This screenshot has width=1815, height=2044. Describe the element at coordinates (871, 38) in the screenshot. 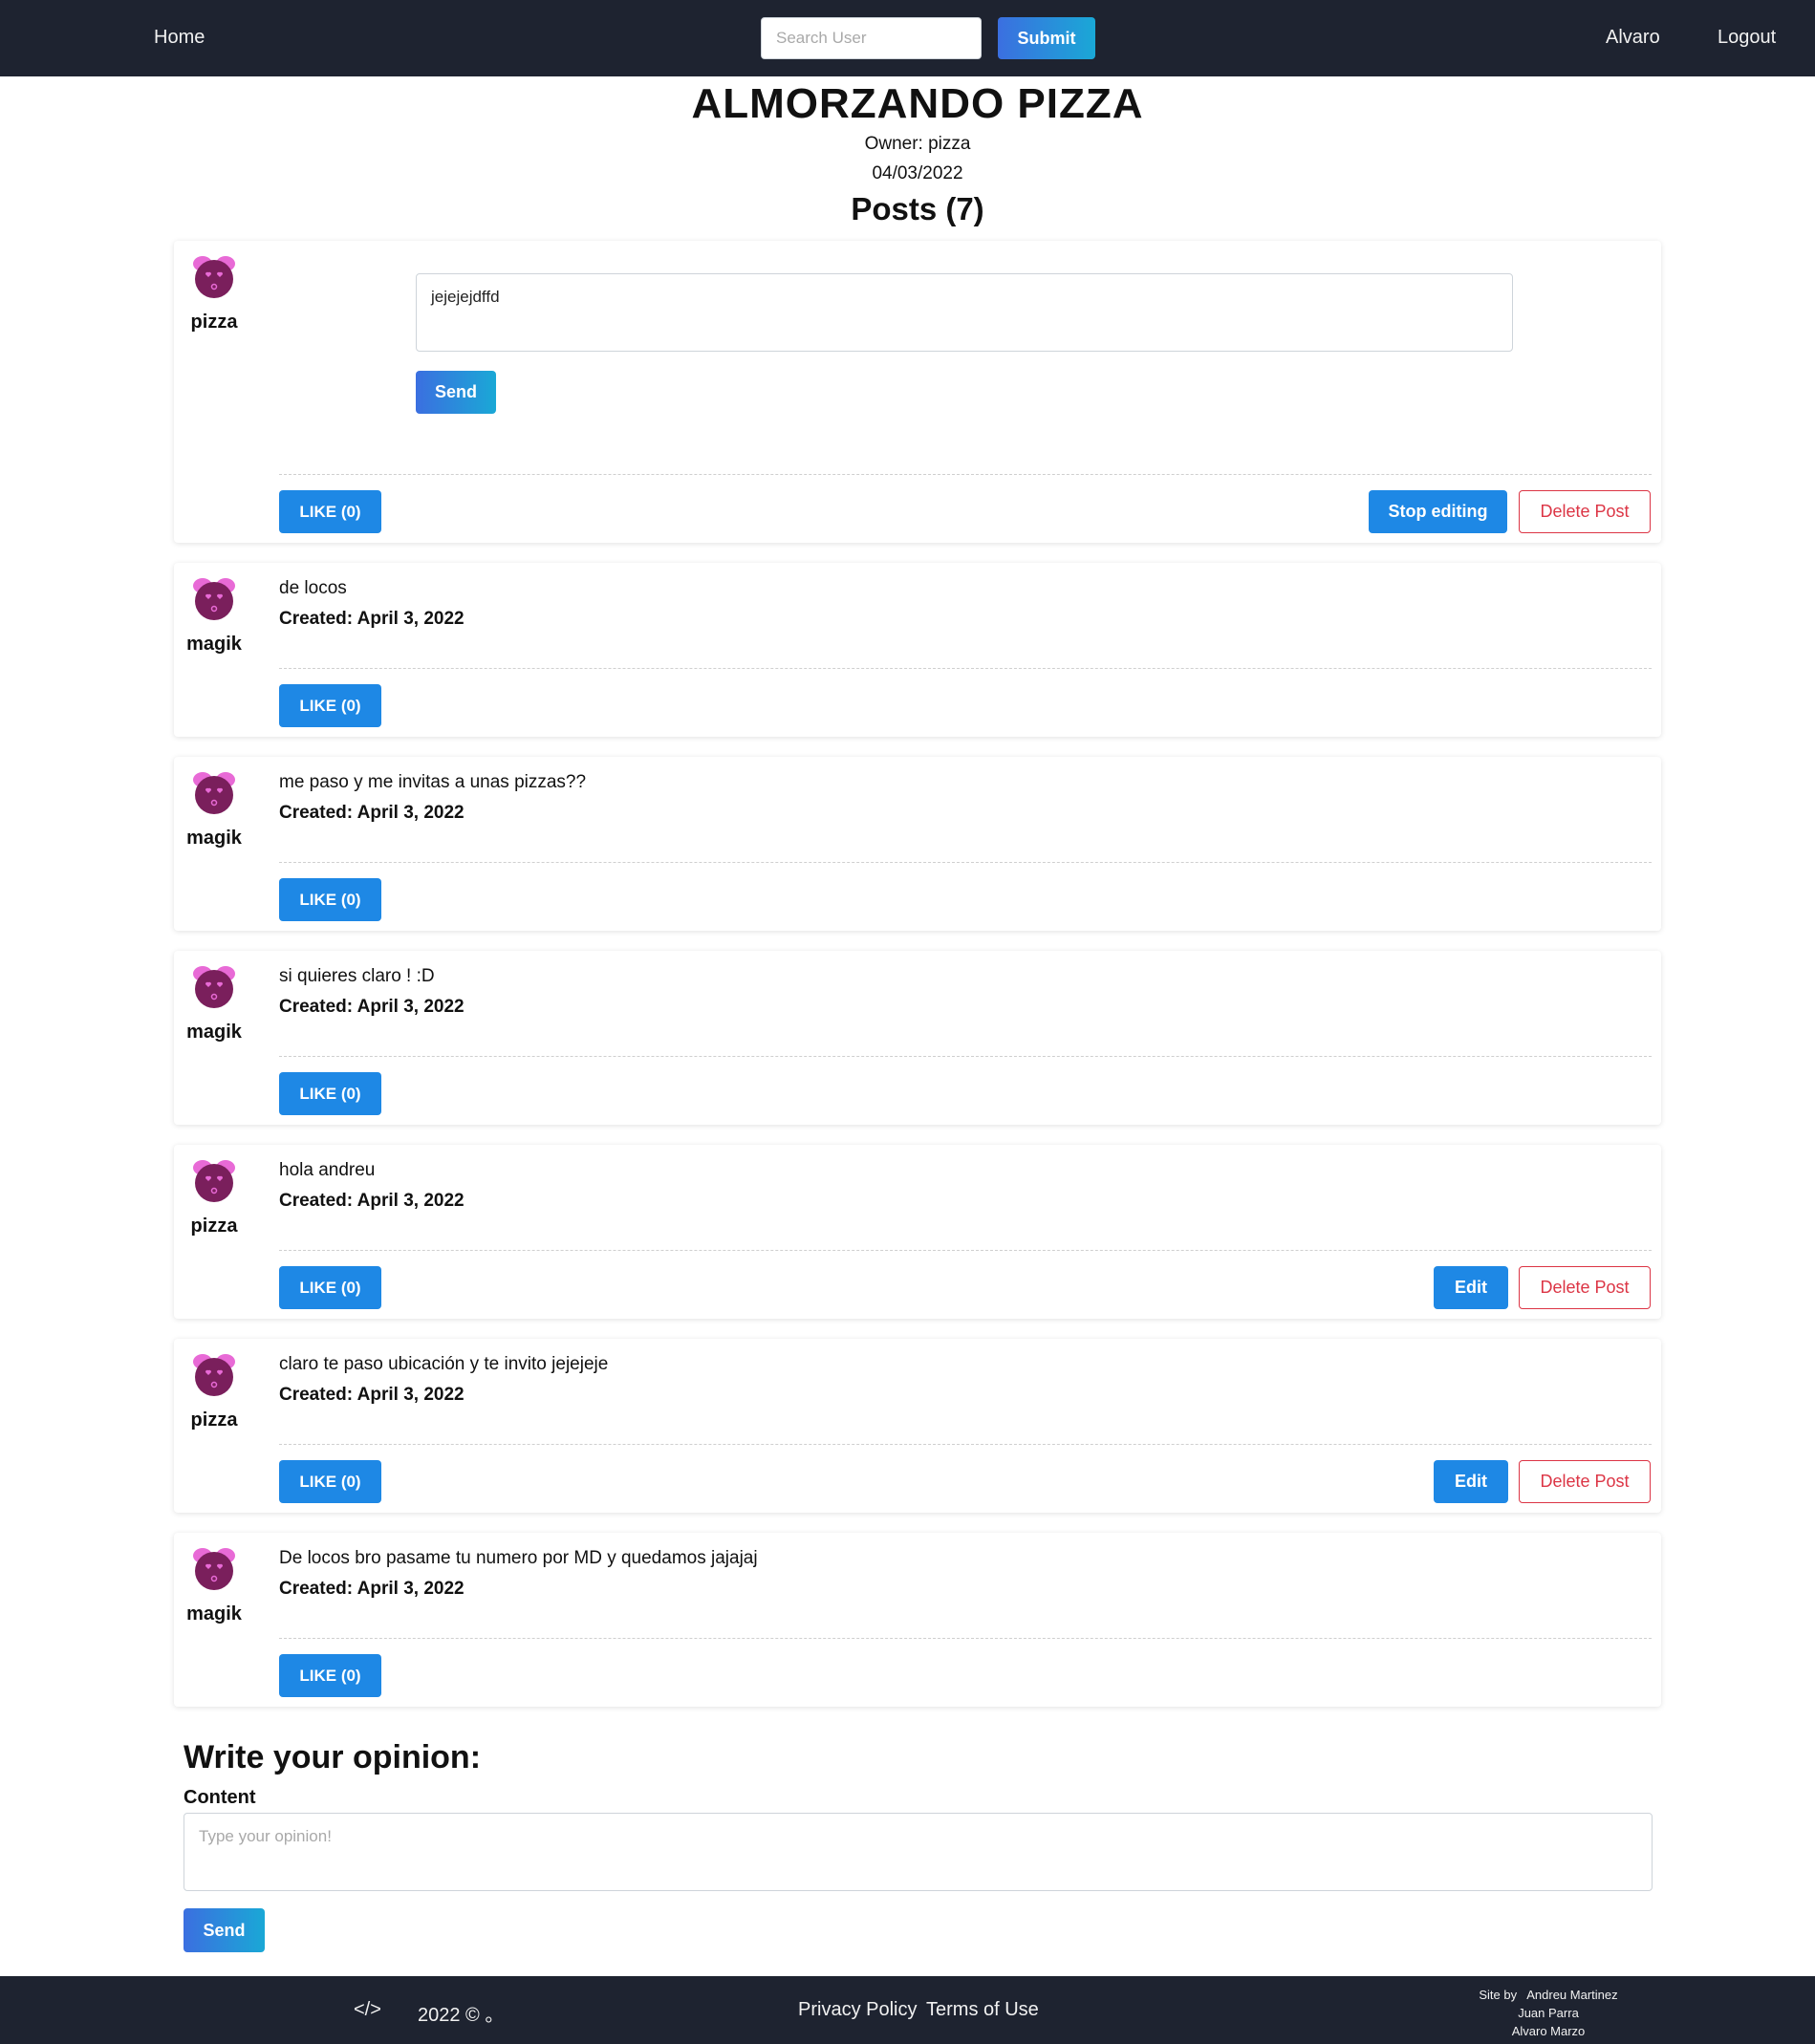

I see `search-user-input` at that location.